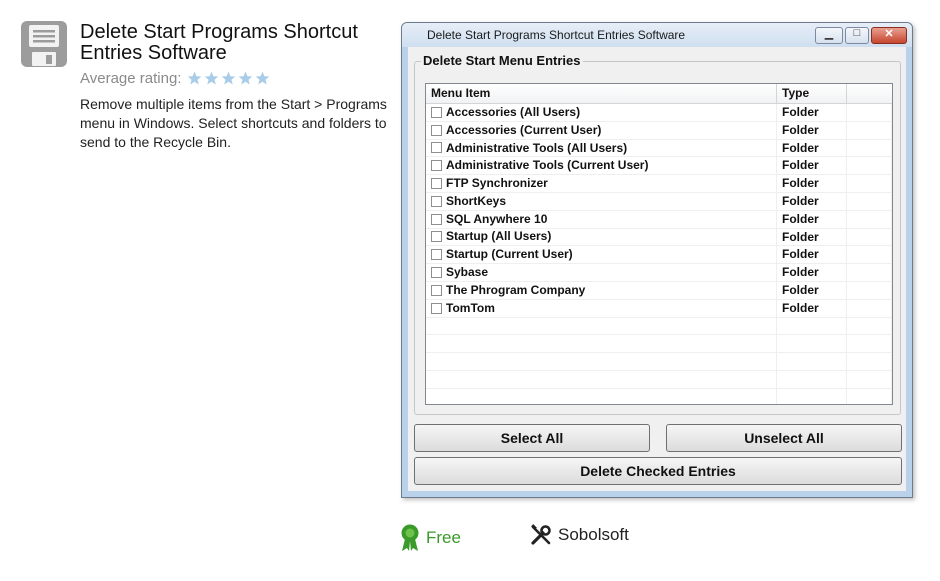  Describe the element at coordinates (601, 148) in the screenshot. I see `menu-item-cell: Administrative Tools (All Users)` at that location.